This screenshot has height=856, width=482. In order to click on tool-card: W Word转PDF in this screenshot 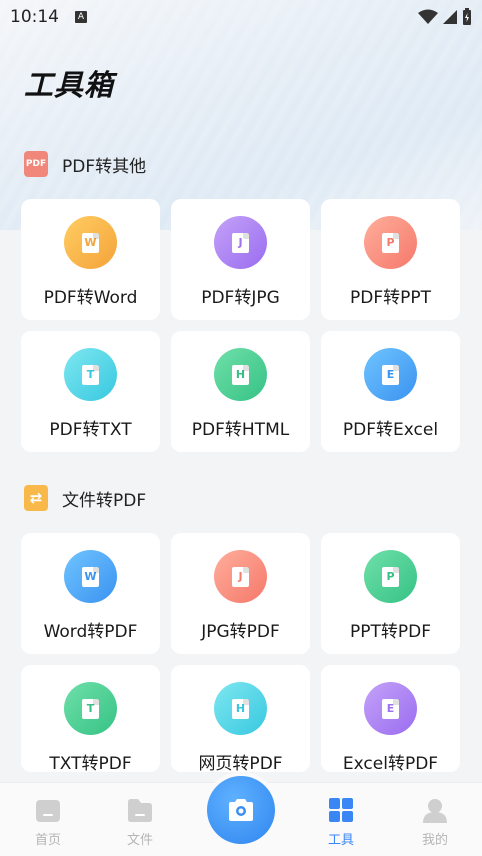, I will do `click(90, 593)`.